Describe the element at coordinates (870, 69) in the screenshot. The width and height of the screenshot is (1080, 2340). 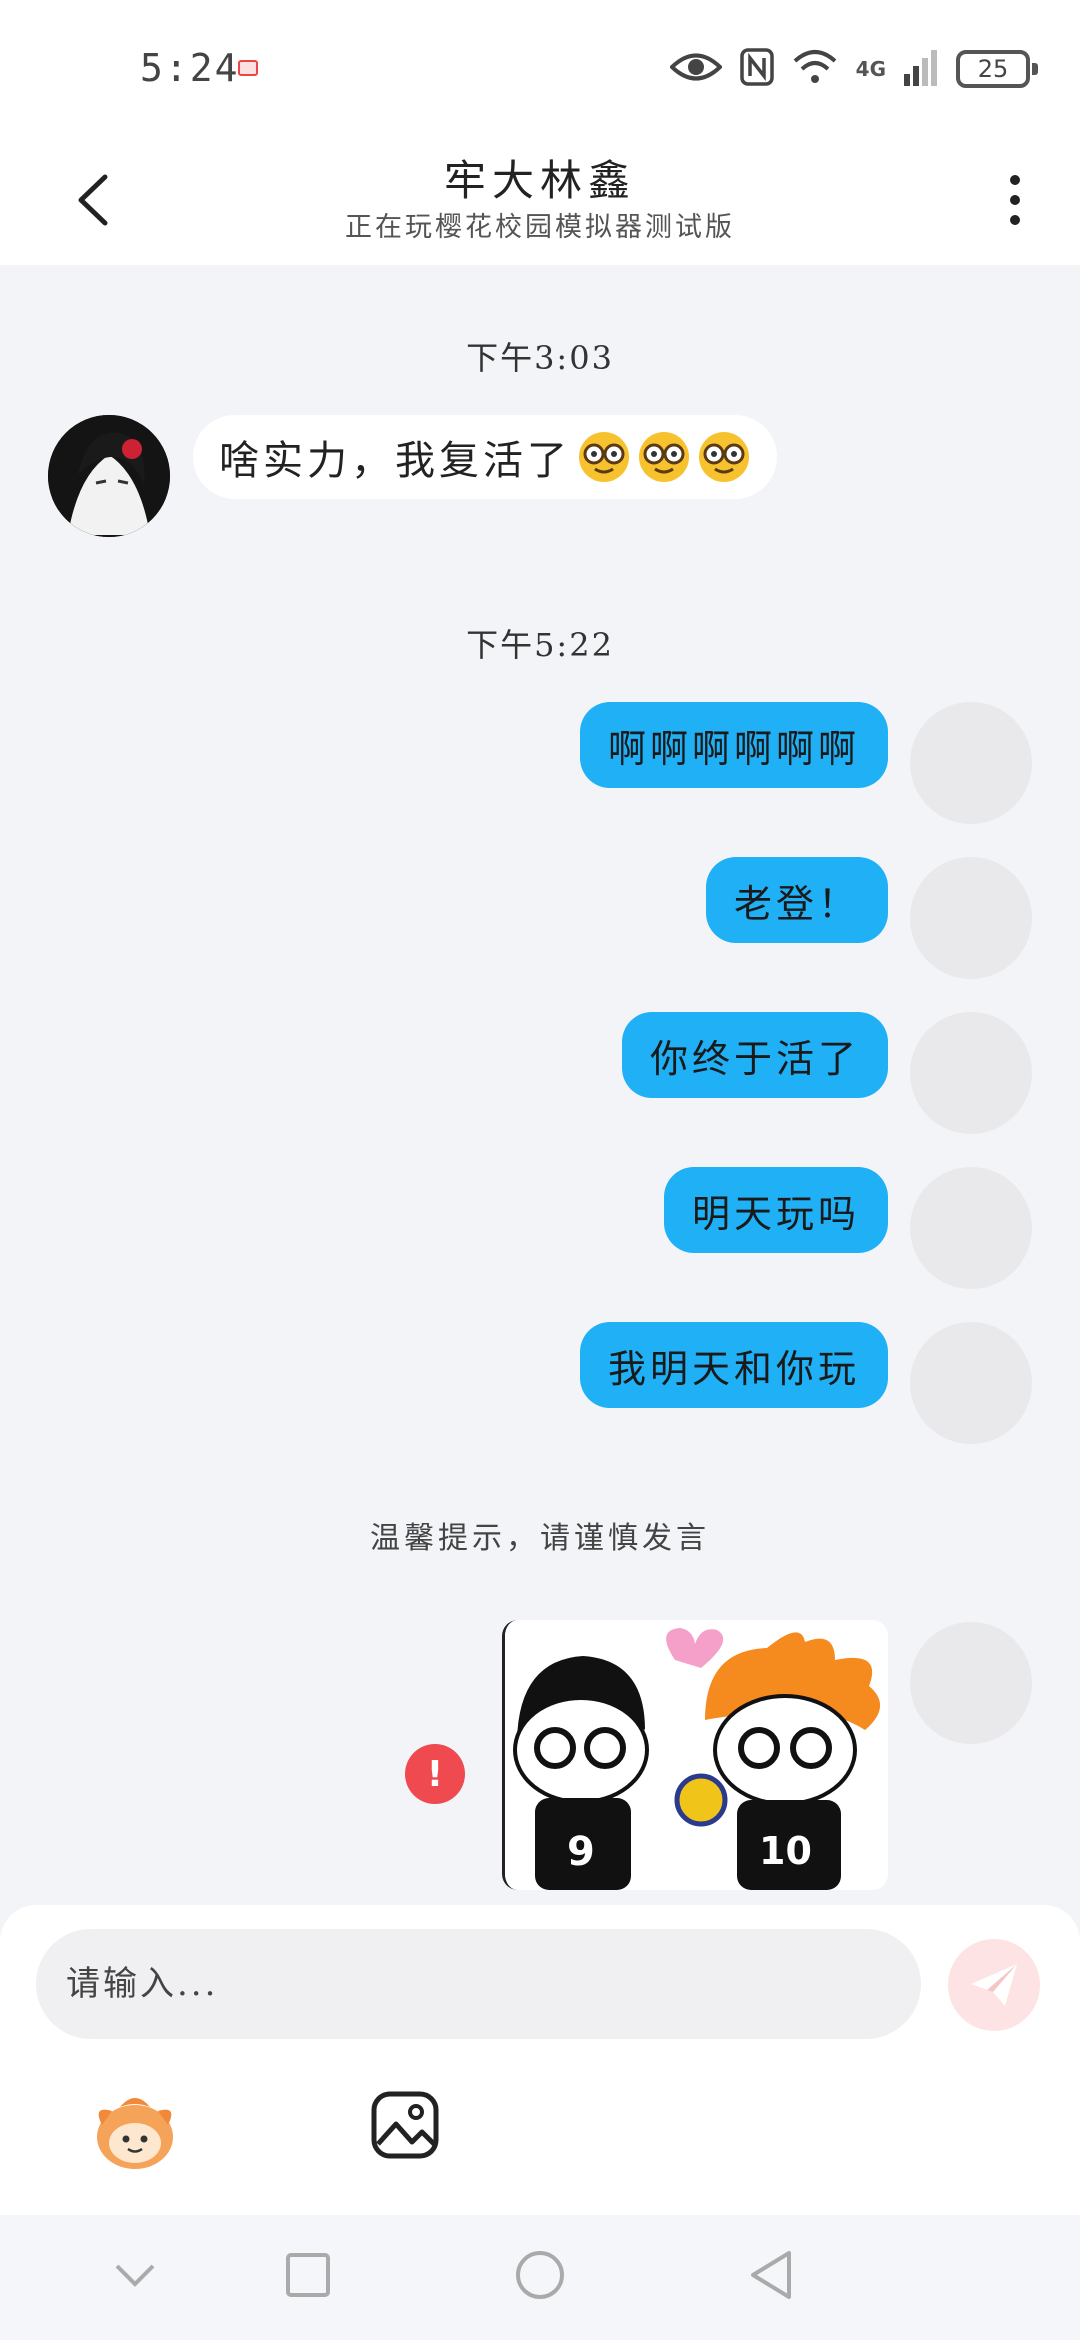
I see `network-type: 4G` at that location.